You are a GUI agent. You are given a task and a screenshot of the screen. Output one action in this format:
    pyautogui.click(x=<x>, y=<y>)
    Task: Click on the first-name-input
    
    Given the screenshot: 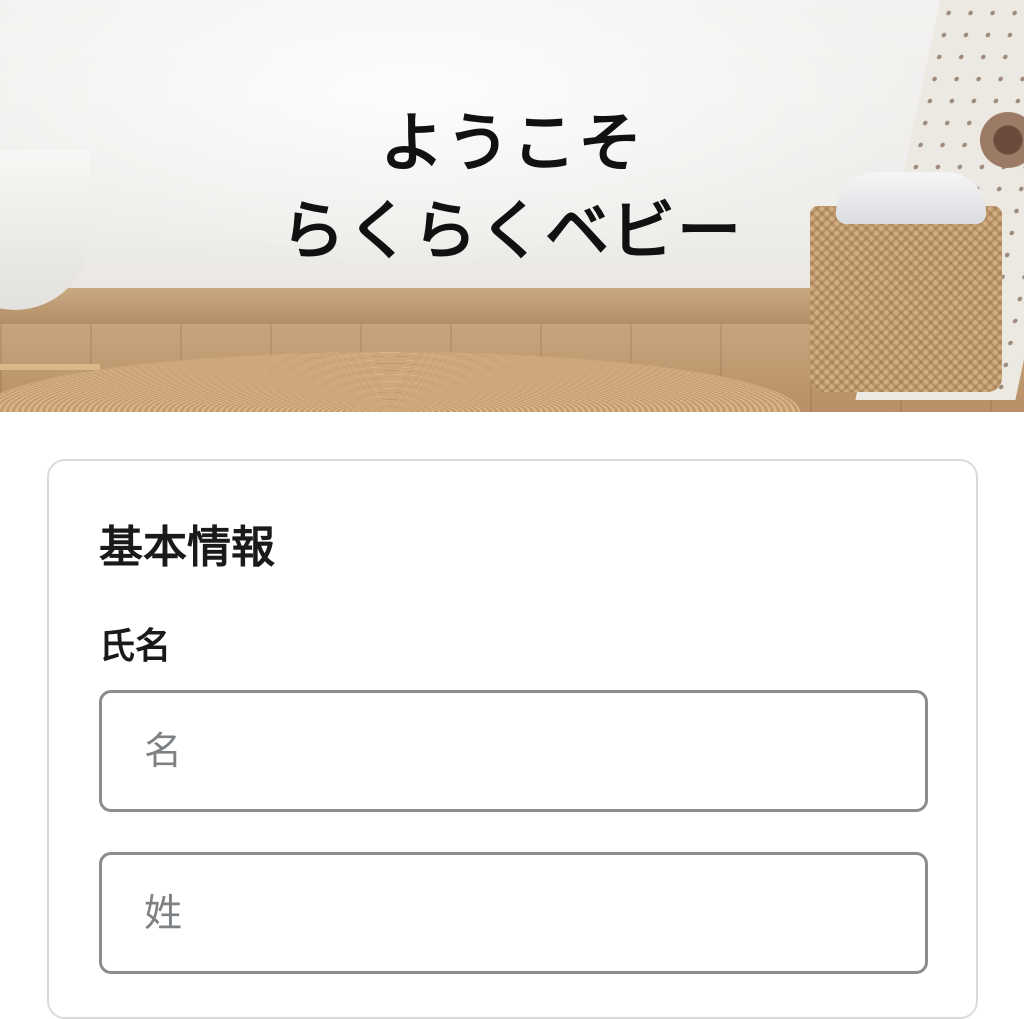 What is the action you would take?
    pyautogui.click(x=513, y=751)
    